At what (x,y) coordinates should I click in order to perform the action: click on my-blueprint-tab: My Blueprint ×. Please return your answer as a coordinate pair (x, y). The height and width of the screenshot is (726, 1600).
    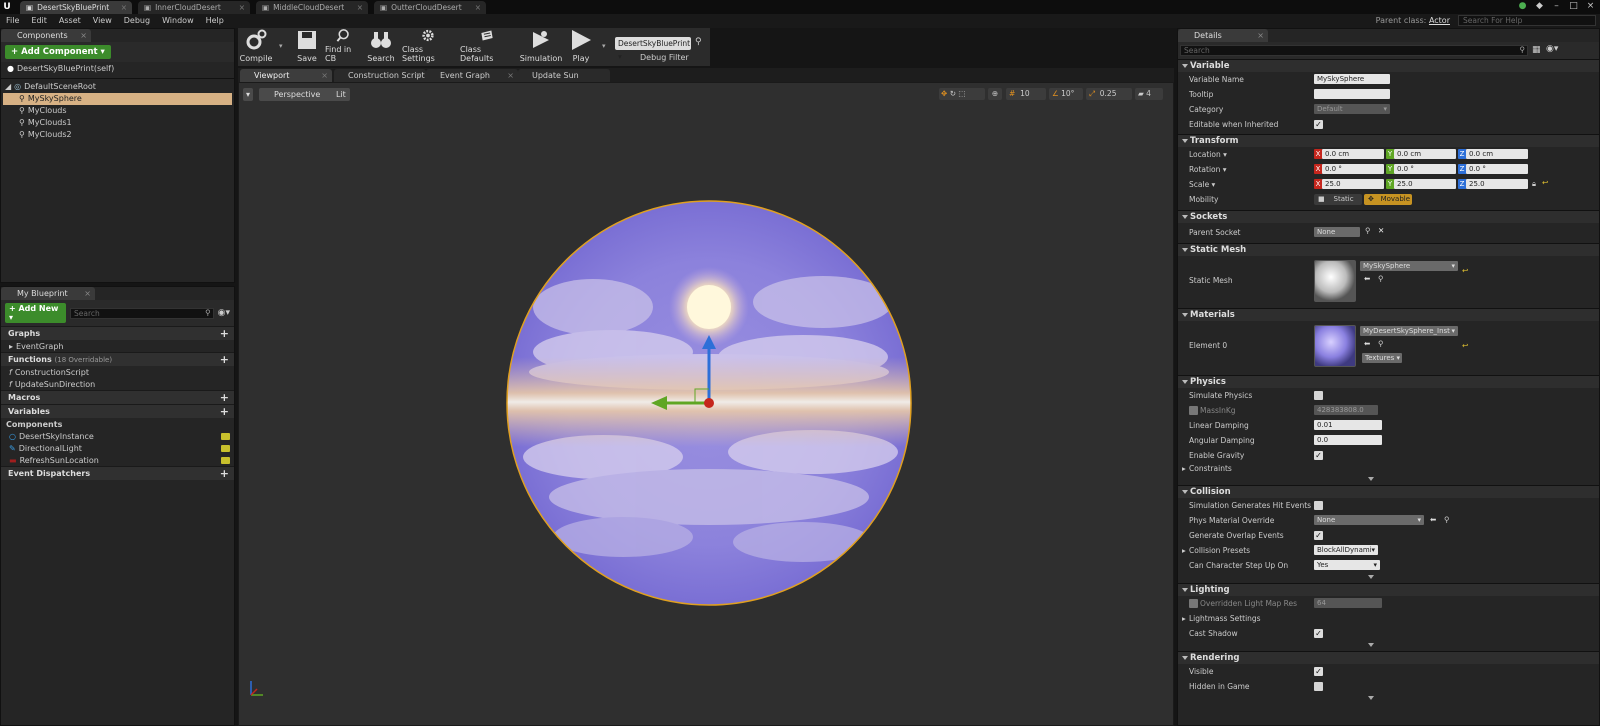
    Looking at the image, I should click on (48, 293).